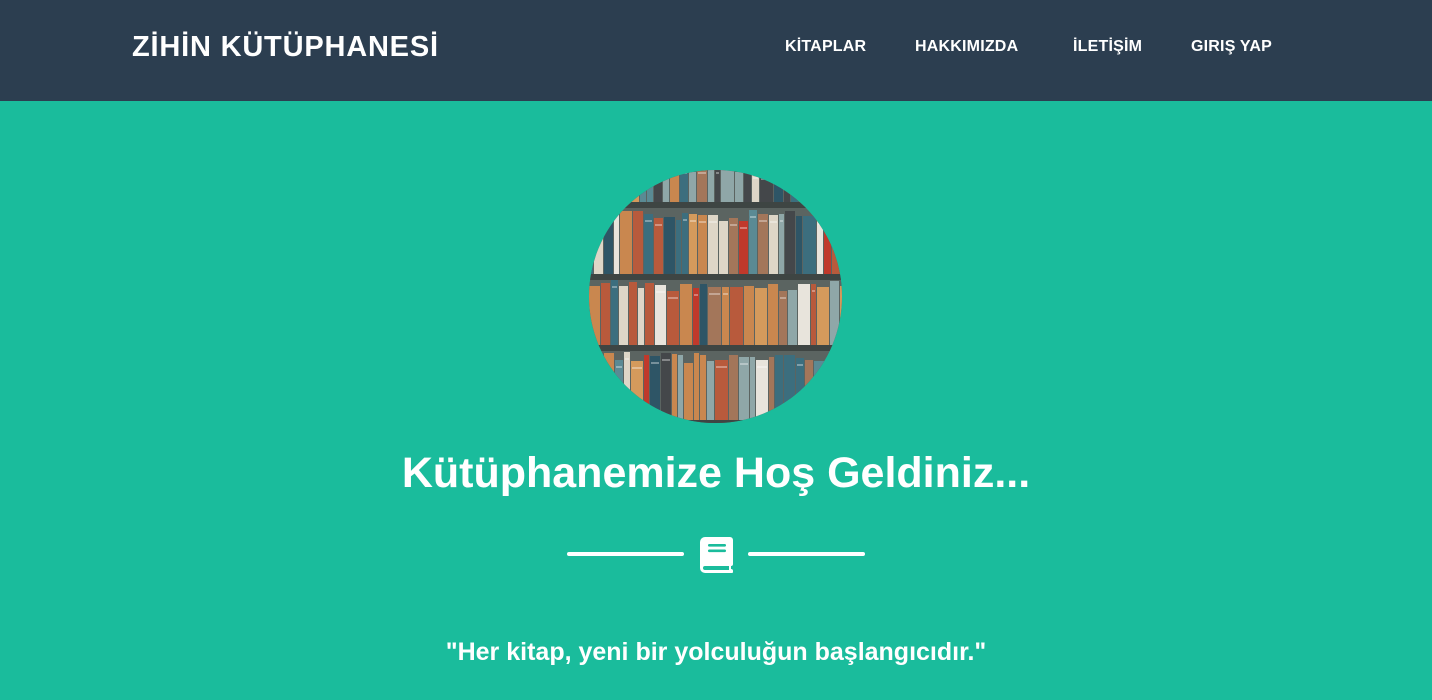  I want to click on nav-link-kitaplar: KİTAPLAR, so click(825, 47).